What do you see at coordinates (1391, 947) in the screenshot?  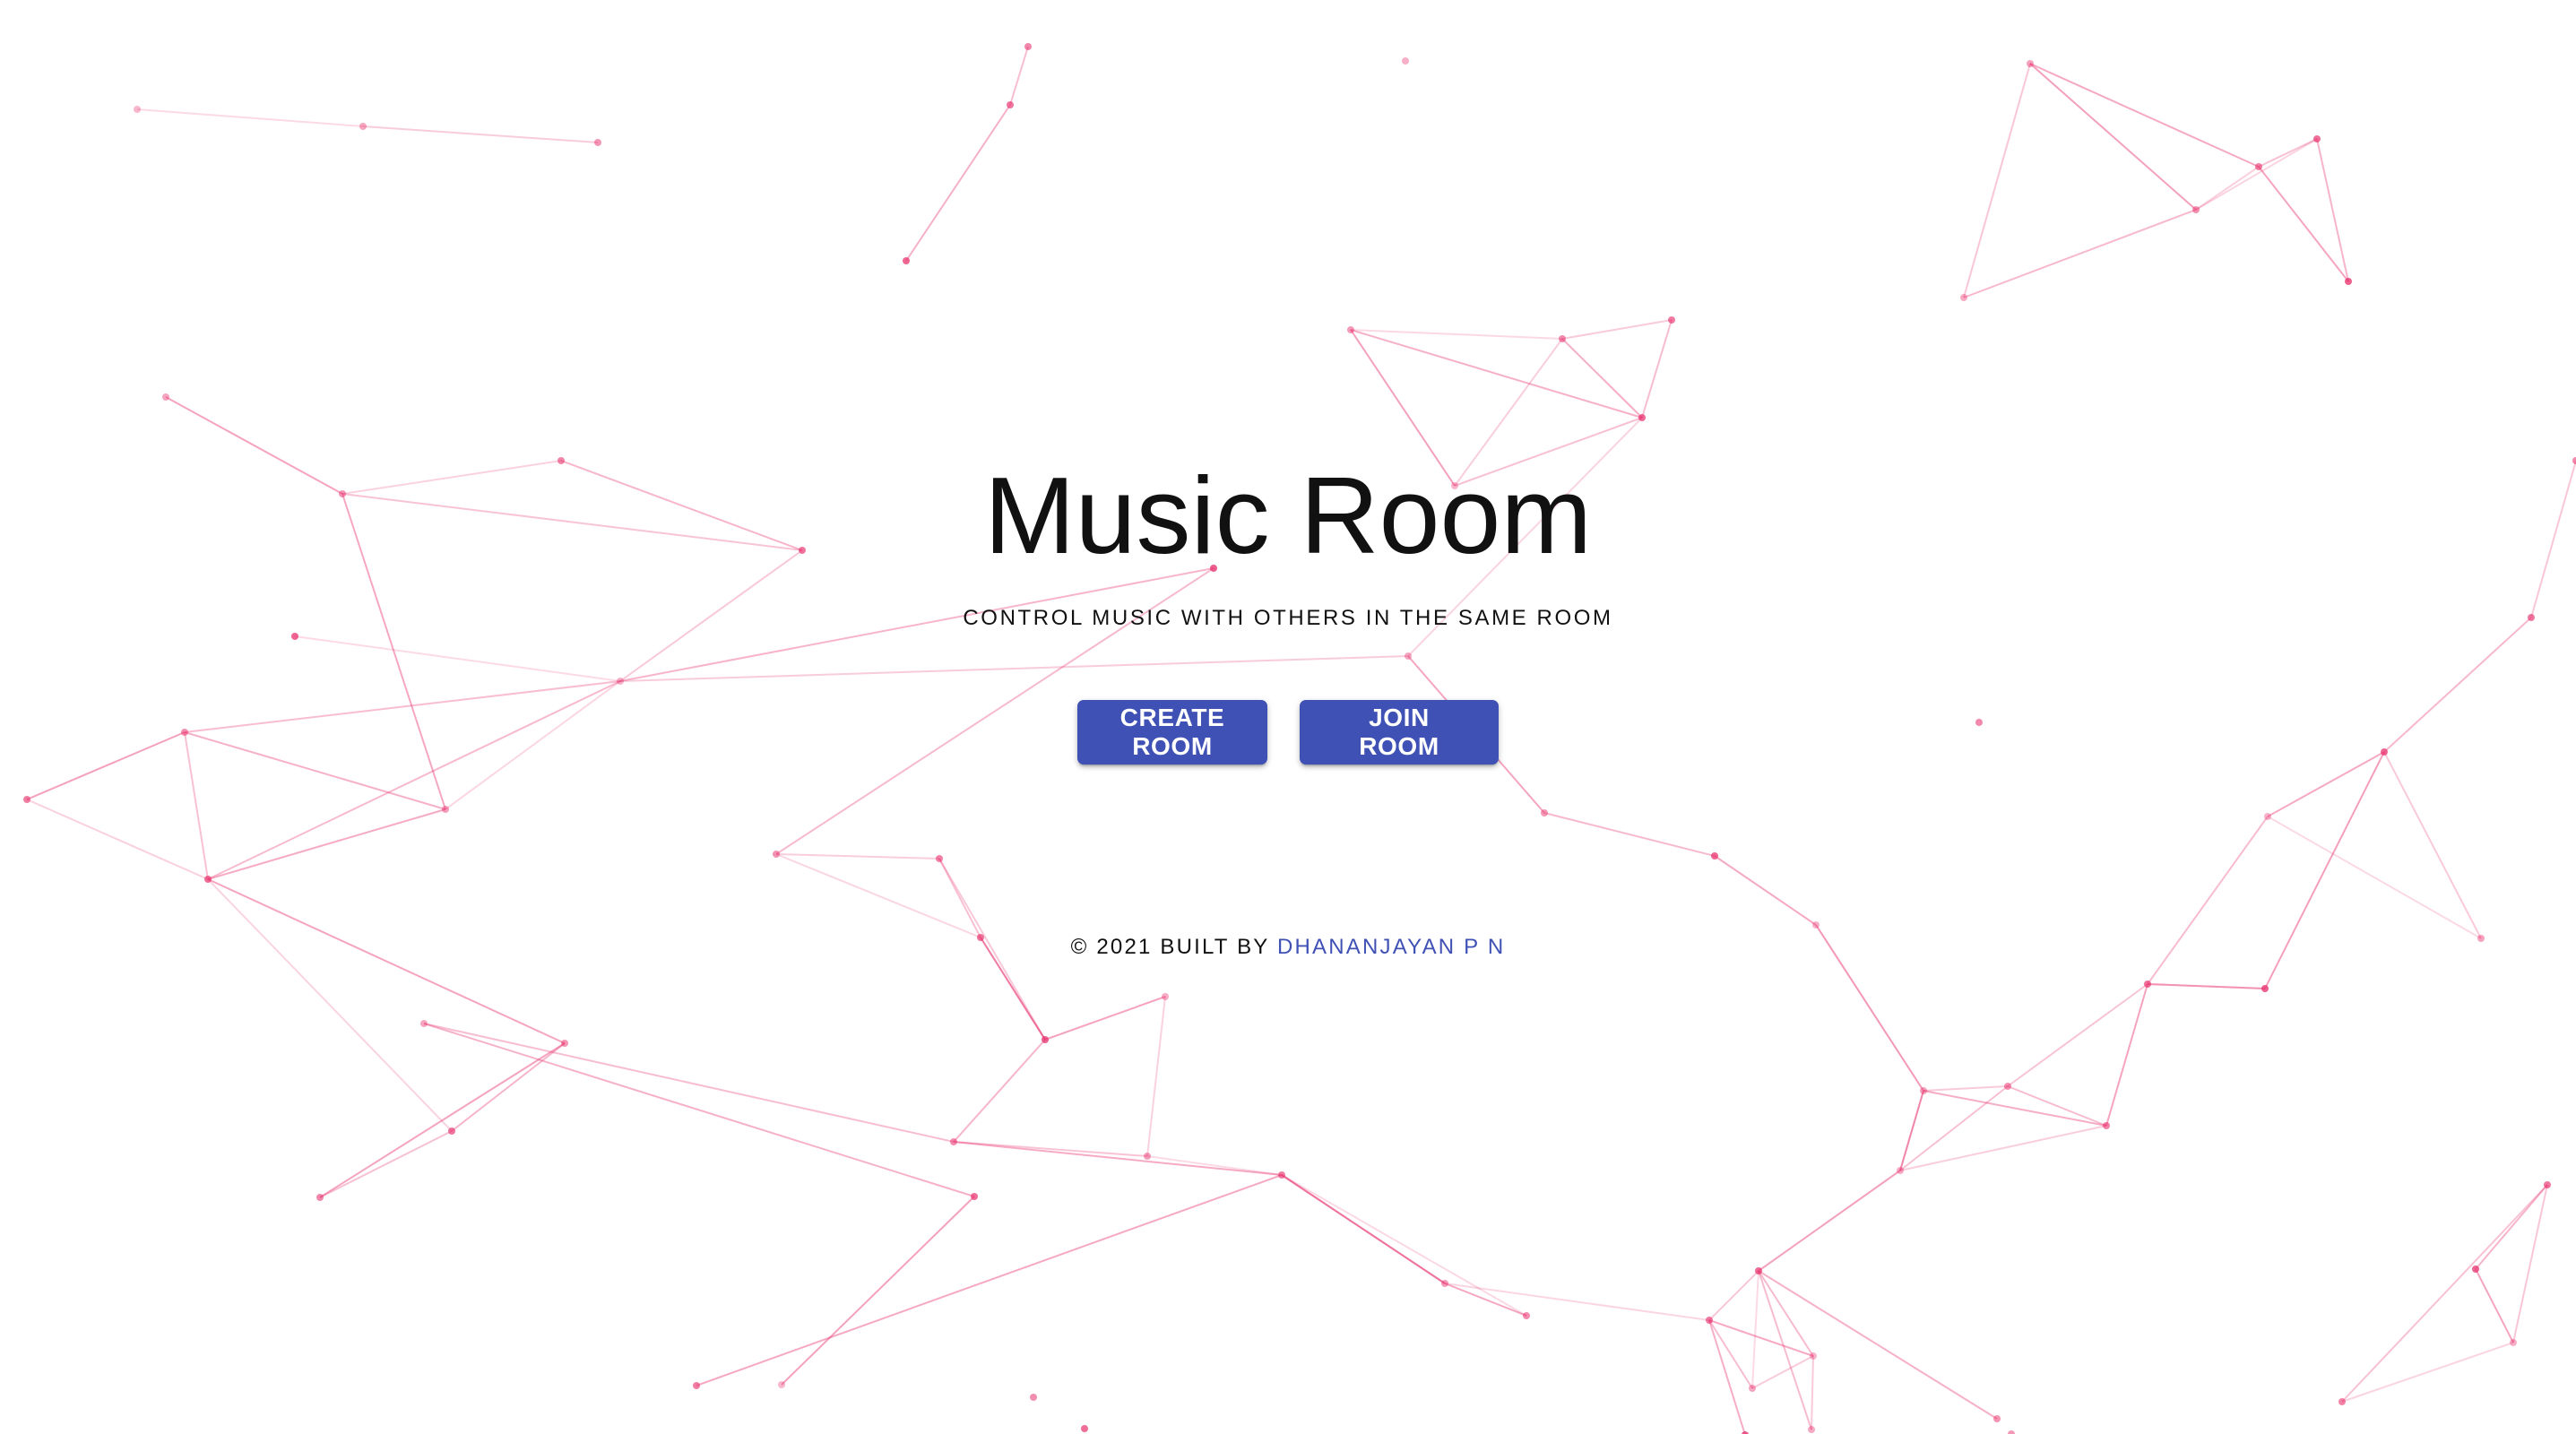 I see `author-link: DHANANJAYAN P N` at bounding box center [1391, 947].